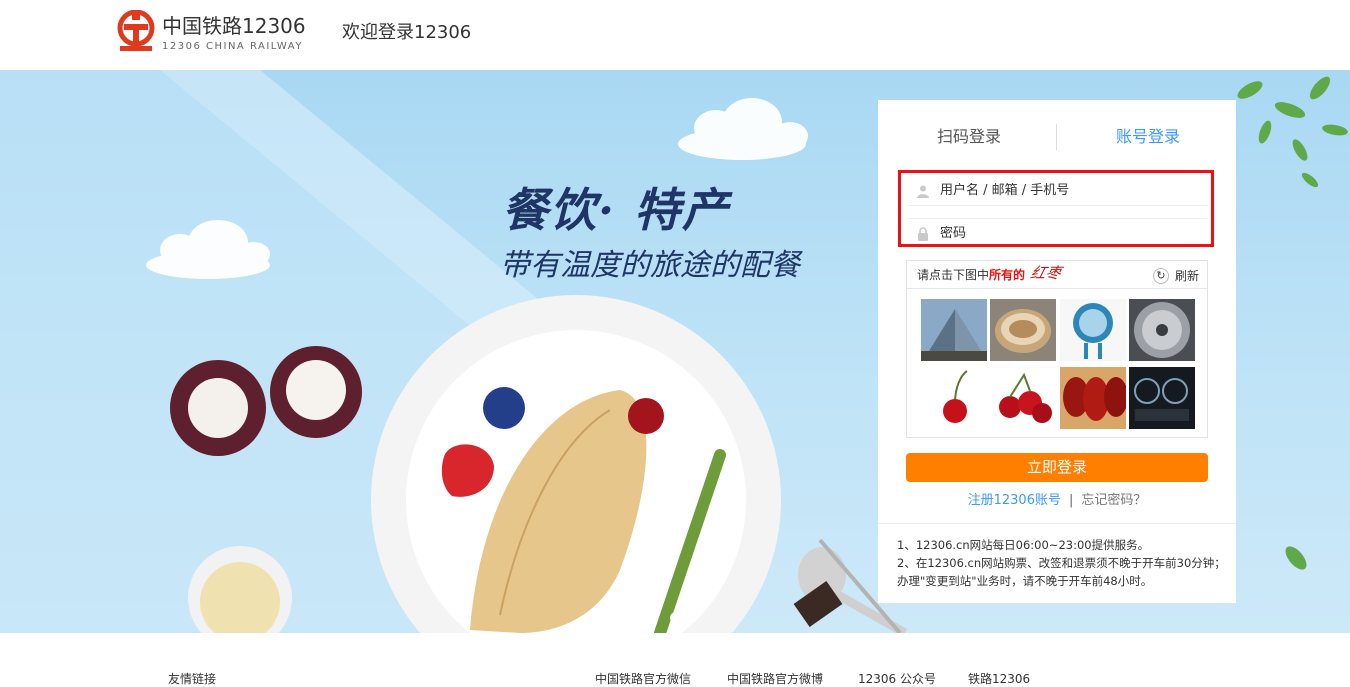 The image size is (1350, 687). I want to click on captcha-image-pyramid, so click(954, 330).